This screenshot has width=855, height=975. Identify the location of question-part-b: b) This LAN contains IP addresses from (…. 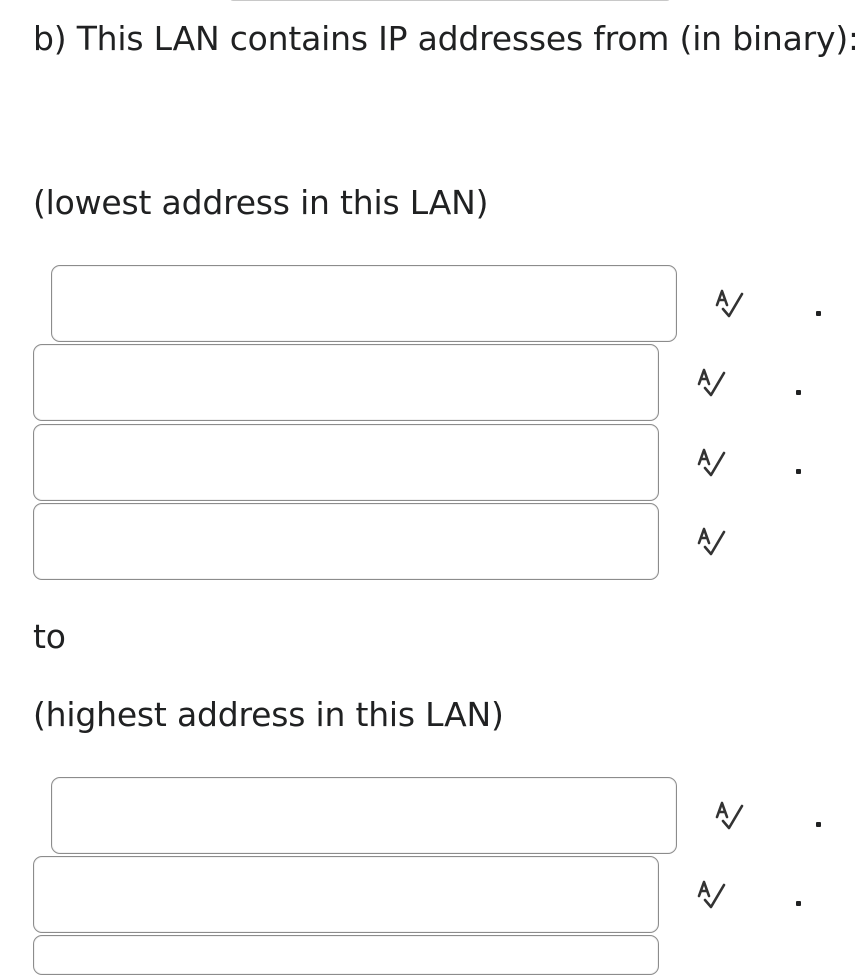
(444, 38).